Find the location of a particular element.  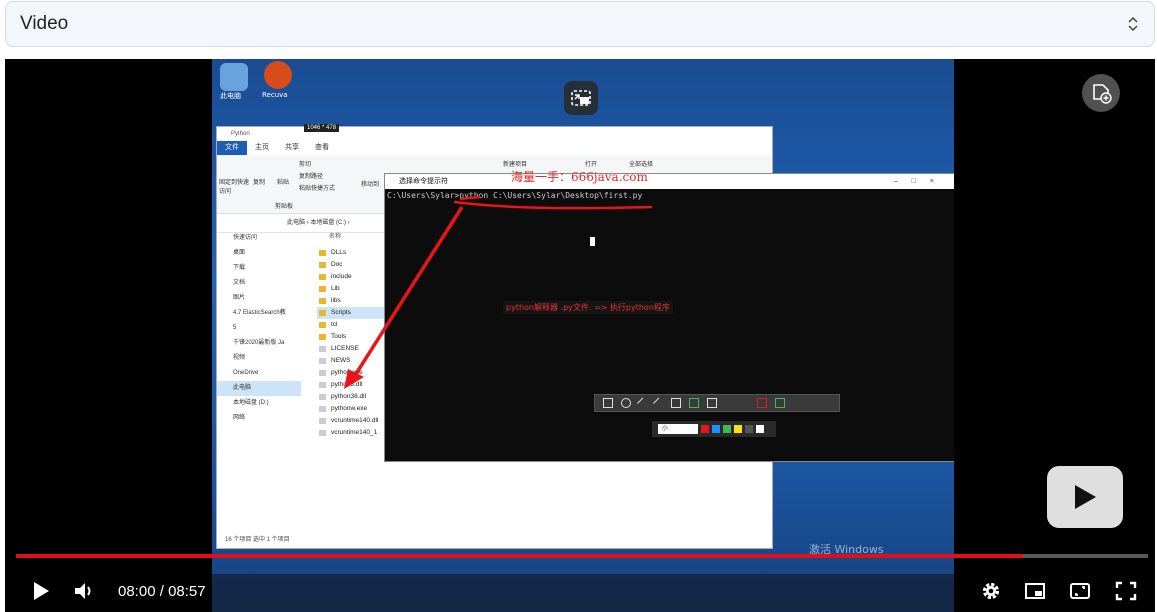

annotation-size-select: 小 is located at coordinates (678, 429).